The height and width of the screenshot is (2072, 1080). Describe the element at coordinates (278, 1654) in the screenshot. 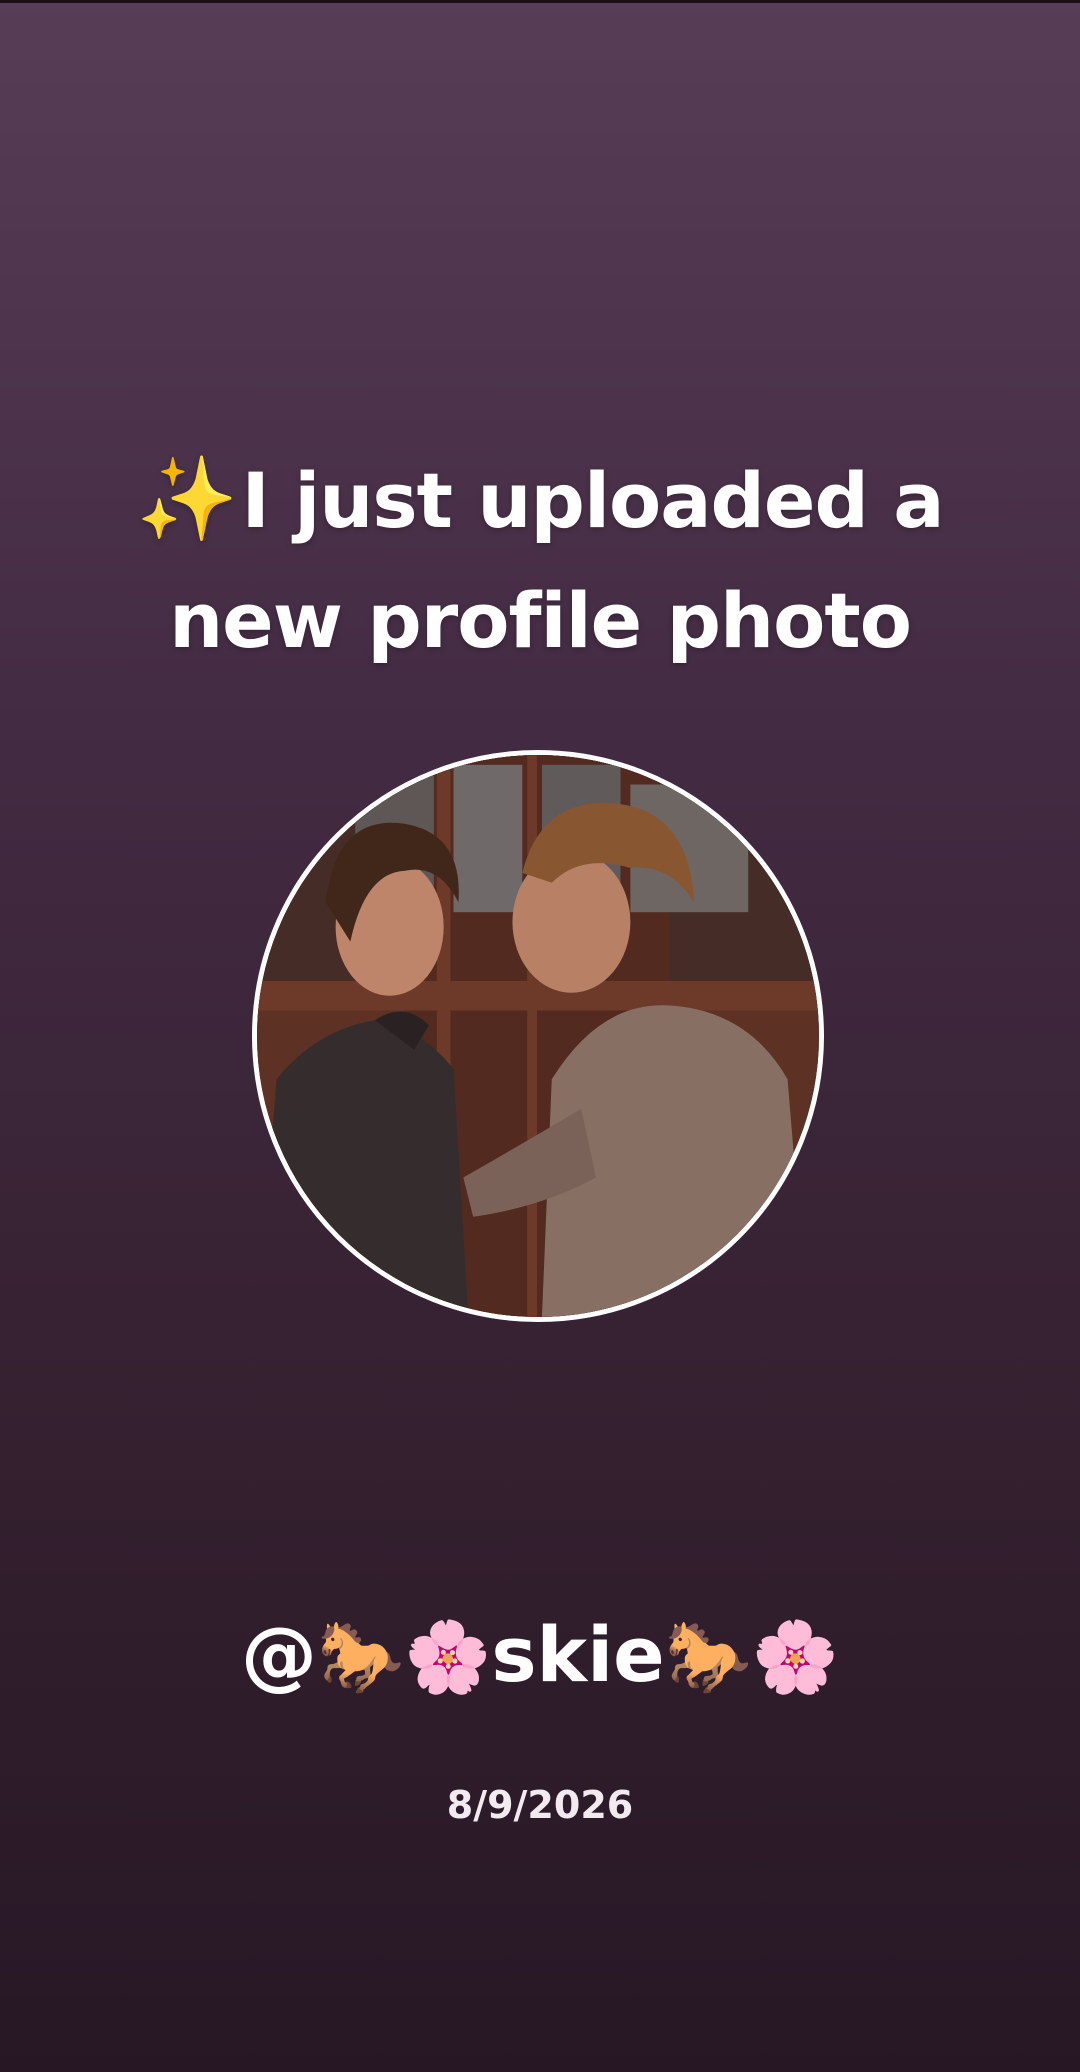

I see `username-at: @` at that location.